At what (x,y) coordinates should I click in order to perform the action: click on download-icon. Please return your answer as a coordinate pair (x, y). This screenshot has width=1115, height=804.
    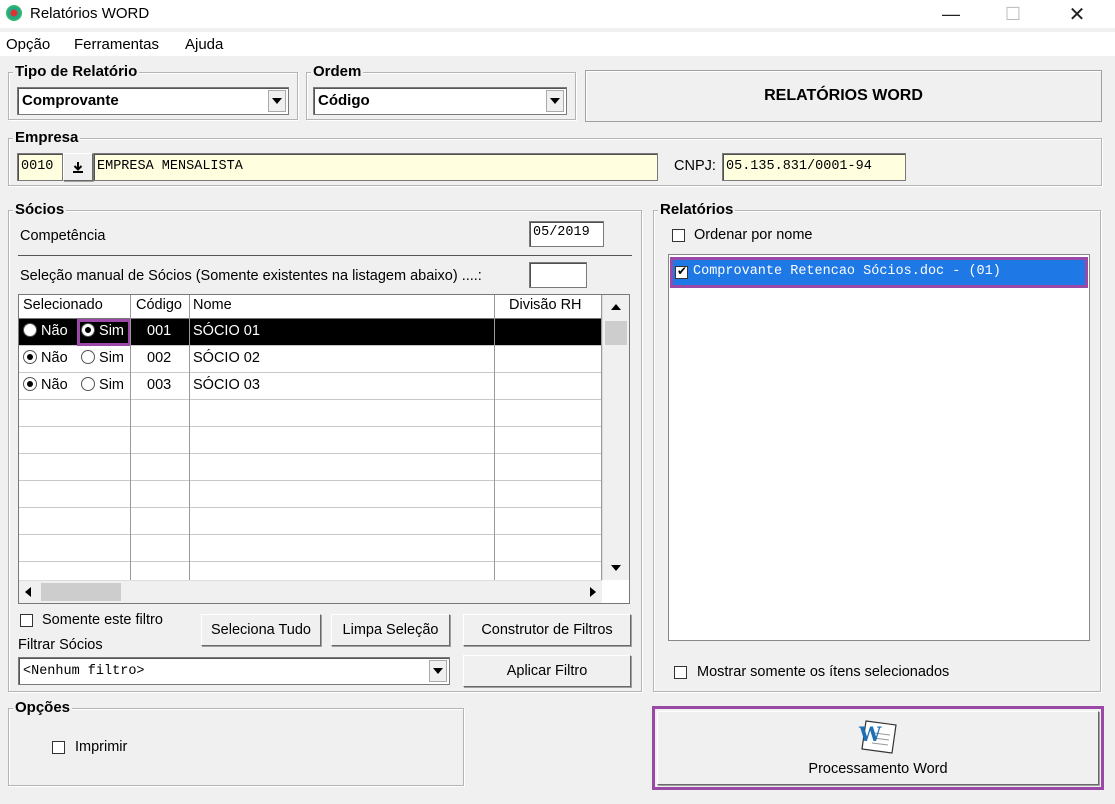
    Looking at the image, I should click on (78, 167).